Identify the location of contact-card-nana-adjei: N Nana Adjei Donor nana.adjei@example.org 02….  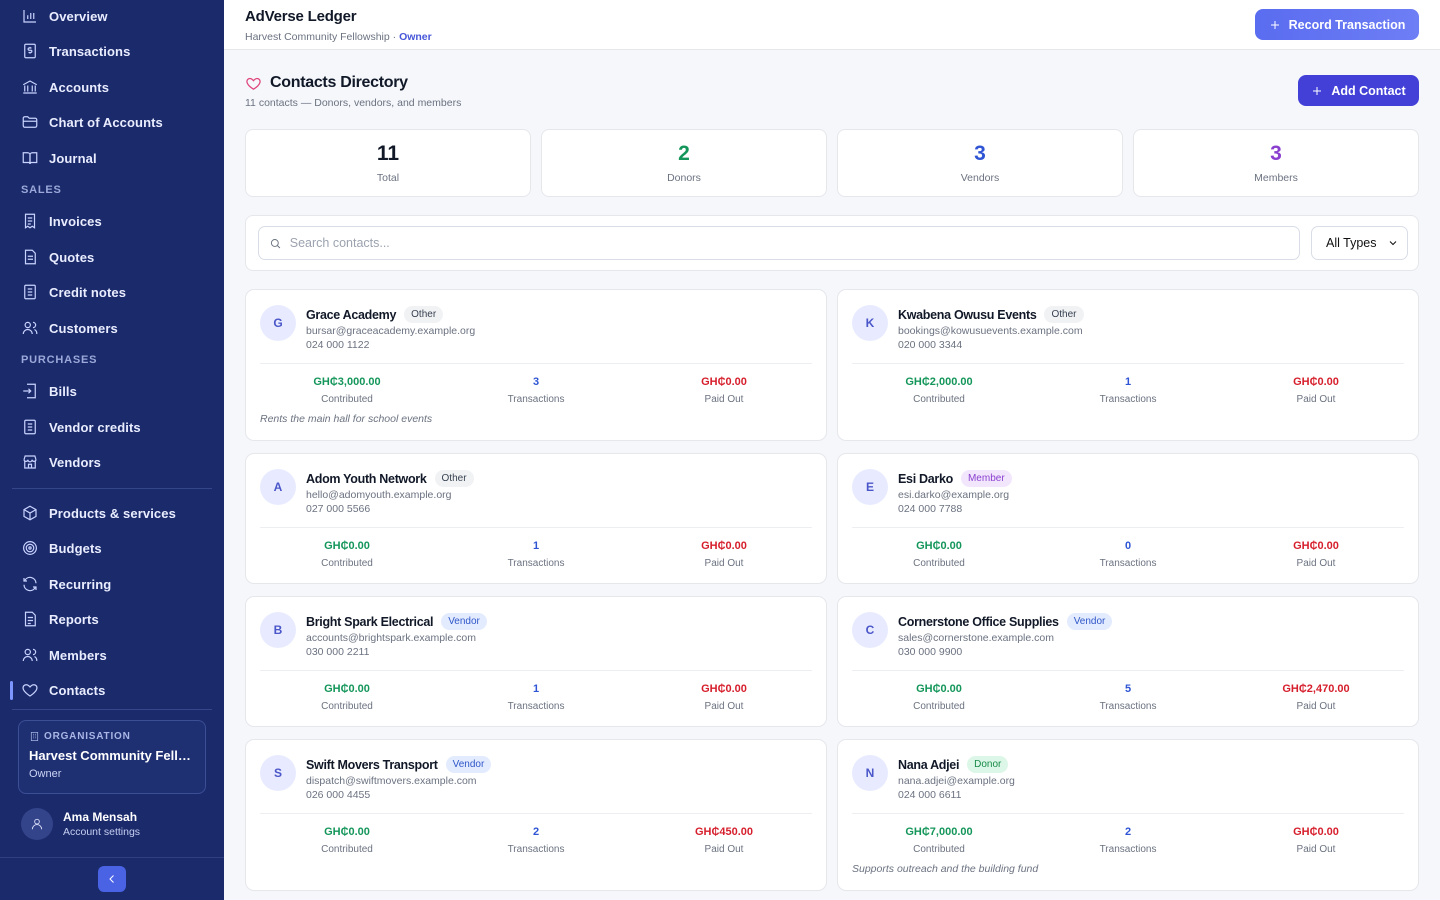
(1128, 815).